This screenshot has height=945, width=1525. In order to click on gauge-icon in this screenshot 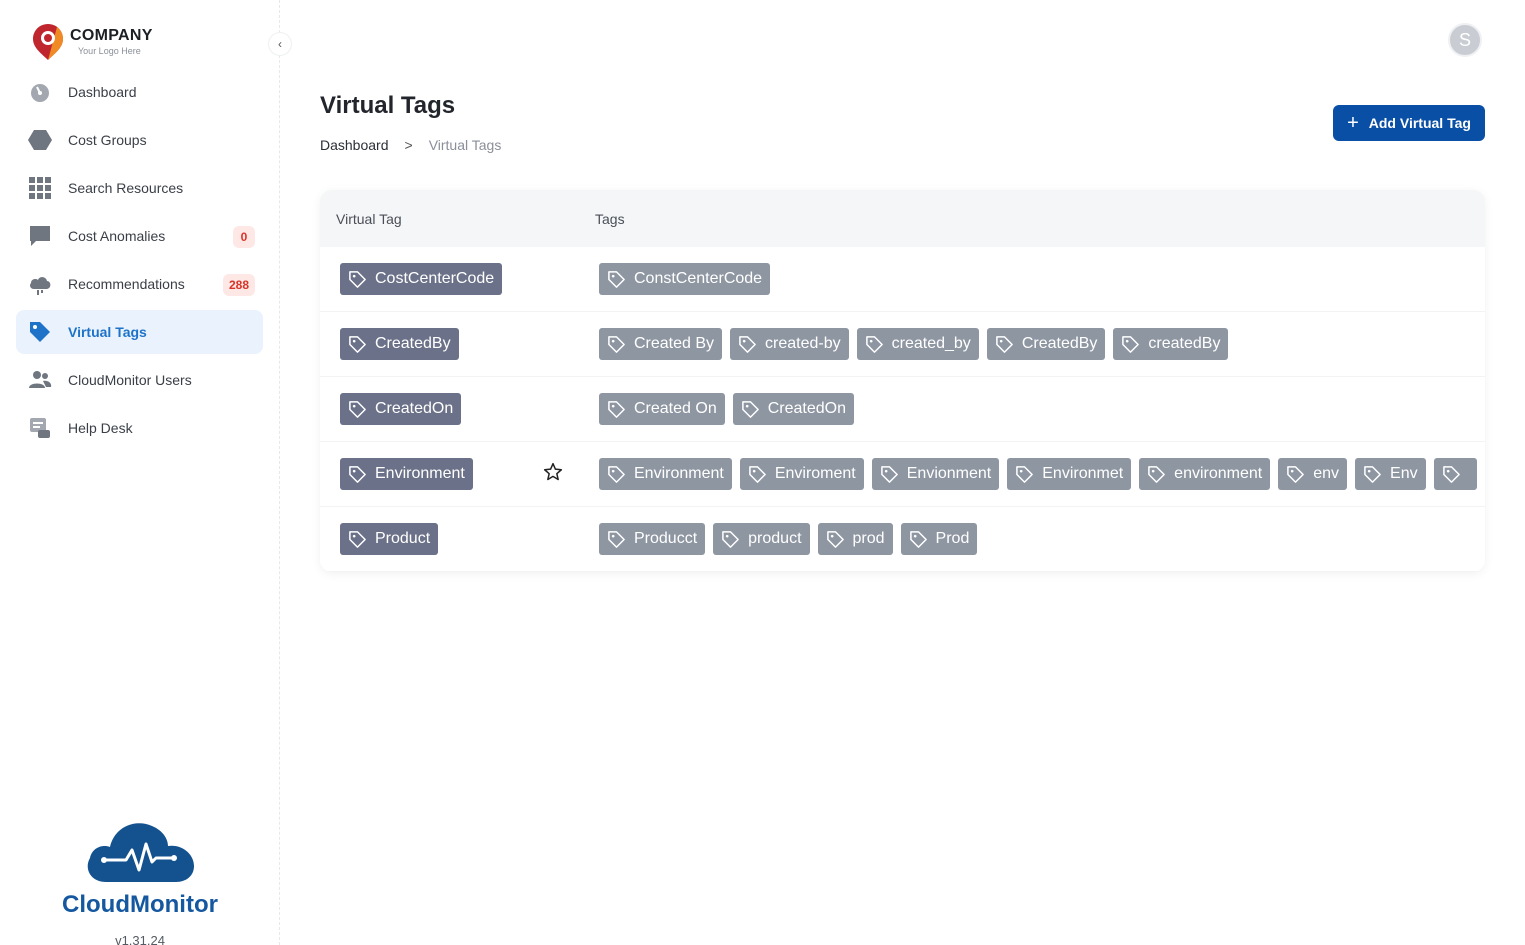, I will do `click(40, 92)`.